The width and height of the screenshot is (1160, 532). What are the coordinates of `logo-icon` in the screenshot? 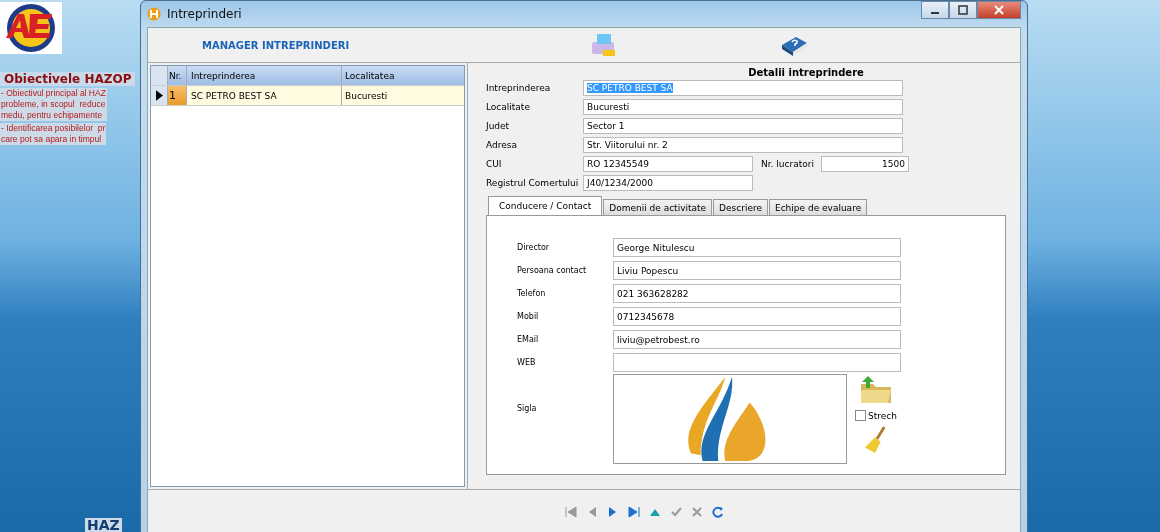 It's located at (31, 28).